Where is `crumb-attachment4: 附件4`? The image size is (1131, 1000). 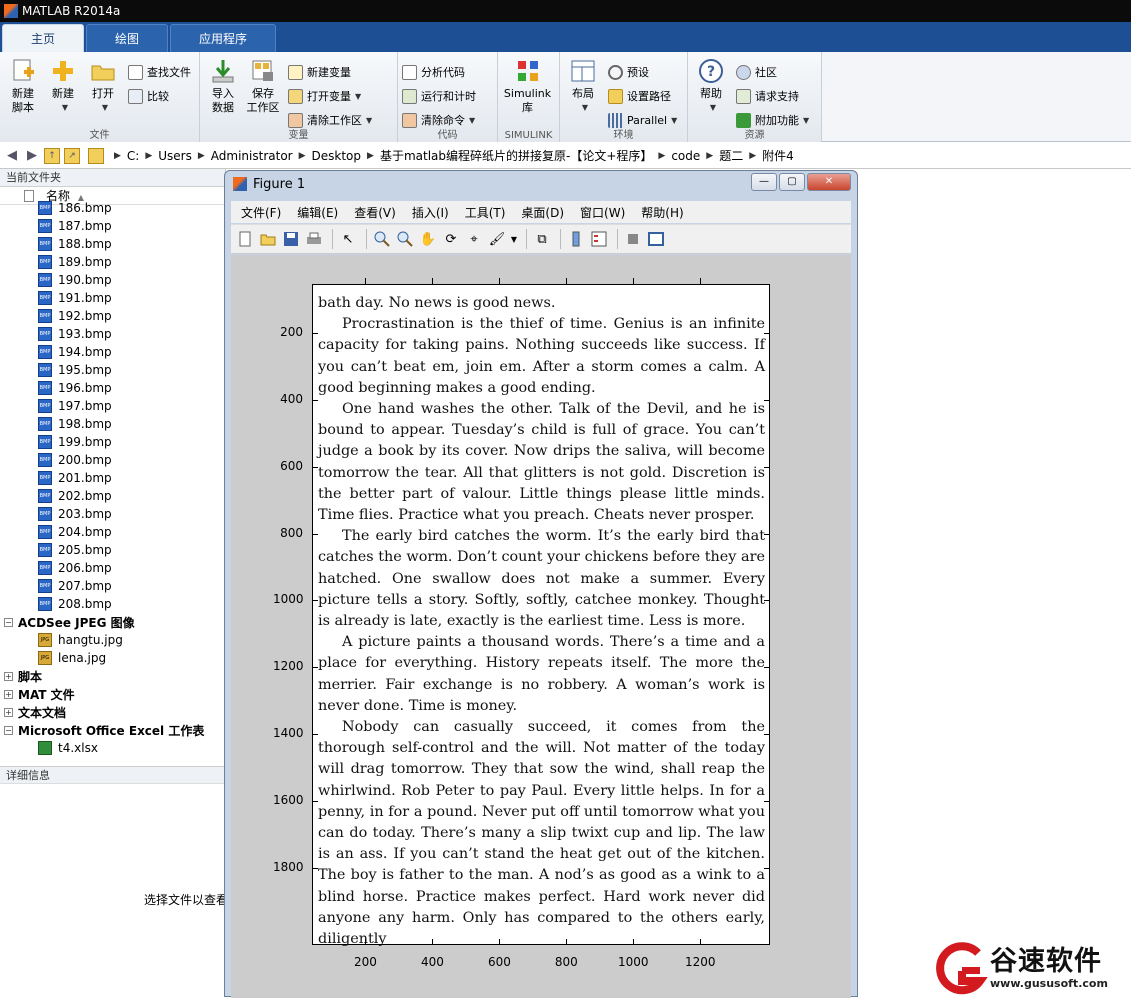 crumb-attachment4: 附件4 is located at coordinates (778, 155).